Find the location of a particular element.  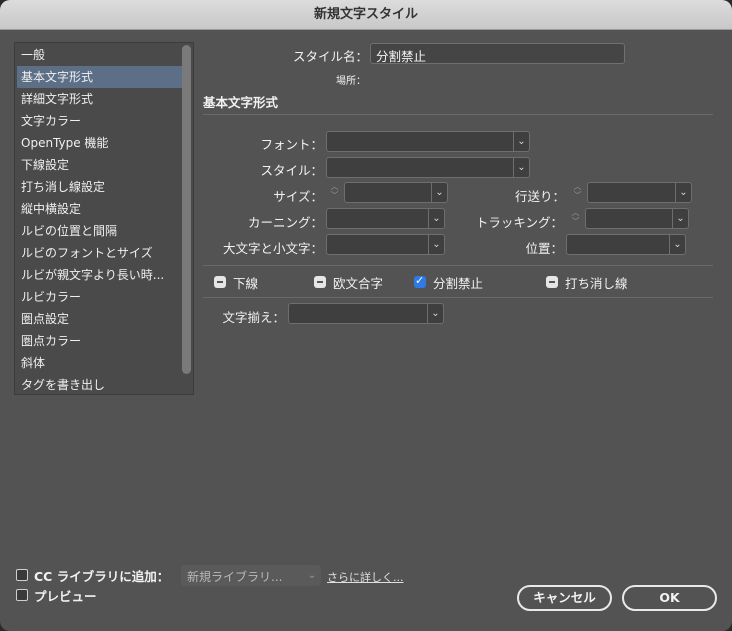

alignment-dropdown: ⌄ is located at coordinates (366, 313).